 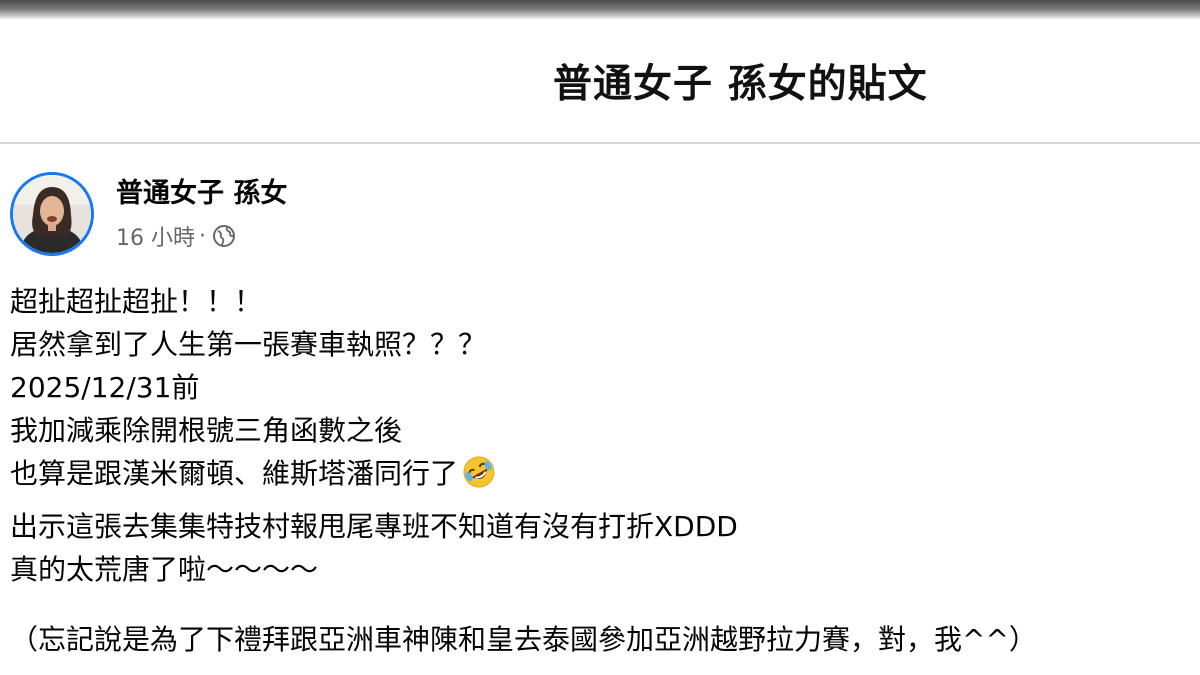 What do you see at coordinates (105, 387) in the screenshot?
I see `post-line: 2025/12/31前` at bounding box center [105, 387].